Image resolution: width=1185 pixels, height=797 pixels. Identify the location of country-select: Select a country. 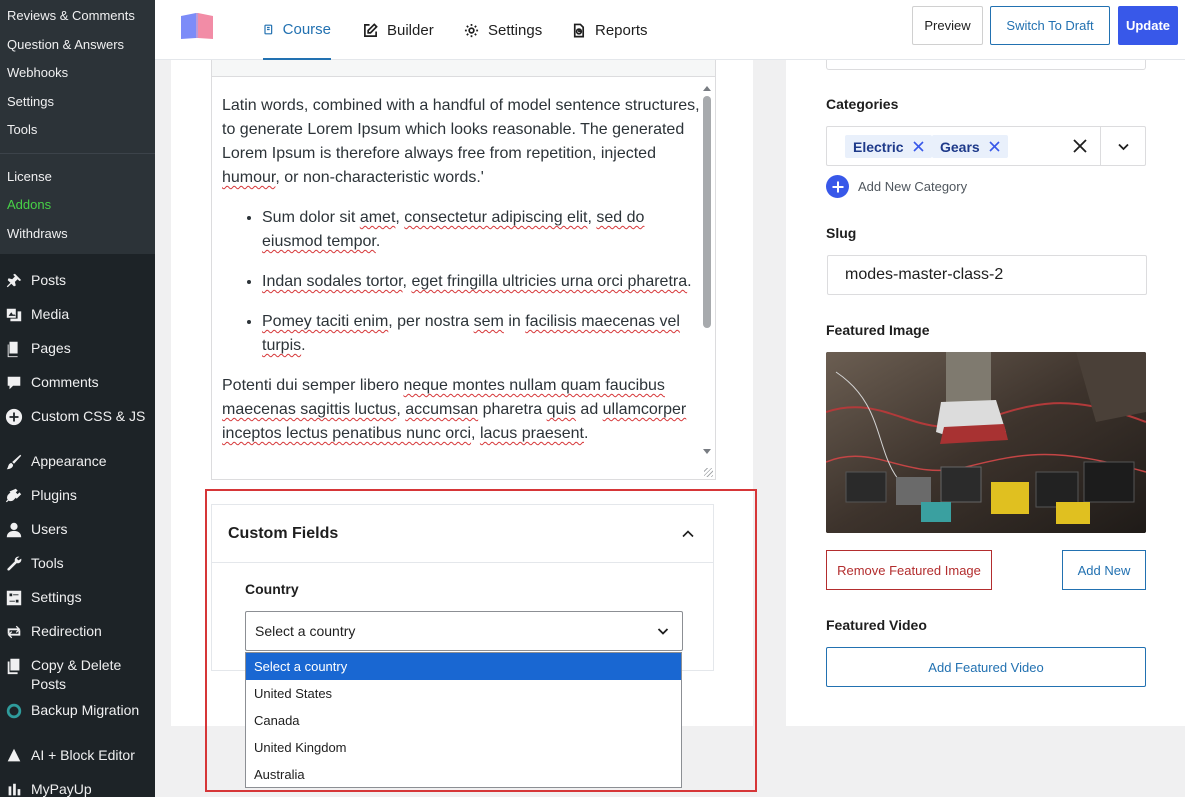
(464, 631).